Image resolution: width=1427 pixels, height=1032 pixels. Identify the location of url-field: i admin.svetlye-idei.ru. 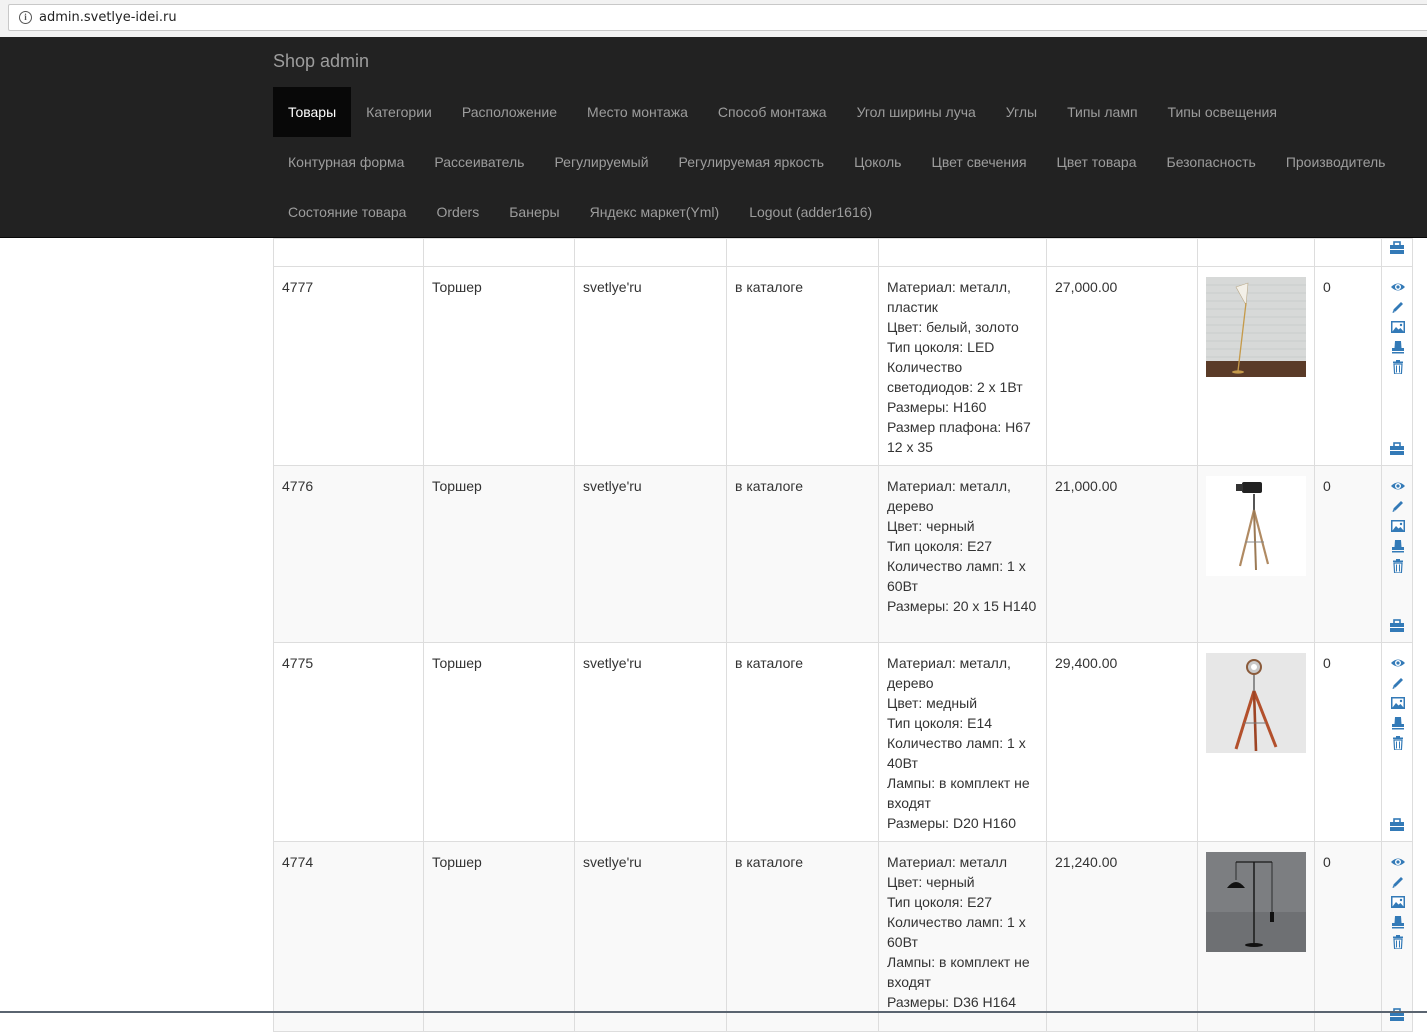
(717, 17).